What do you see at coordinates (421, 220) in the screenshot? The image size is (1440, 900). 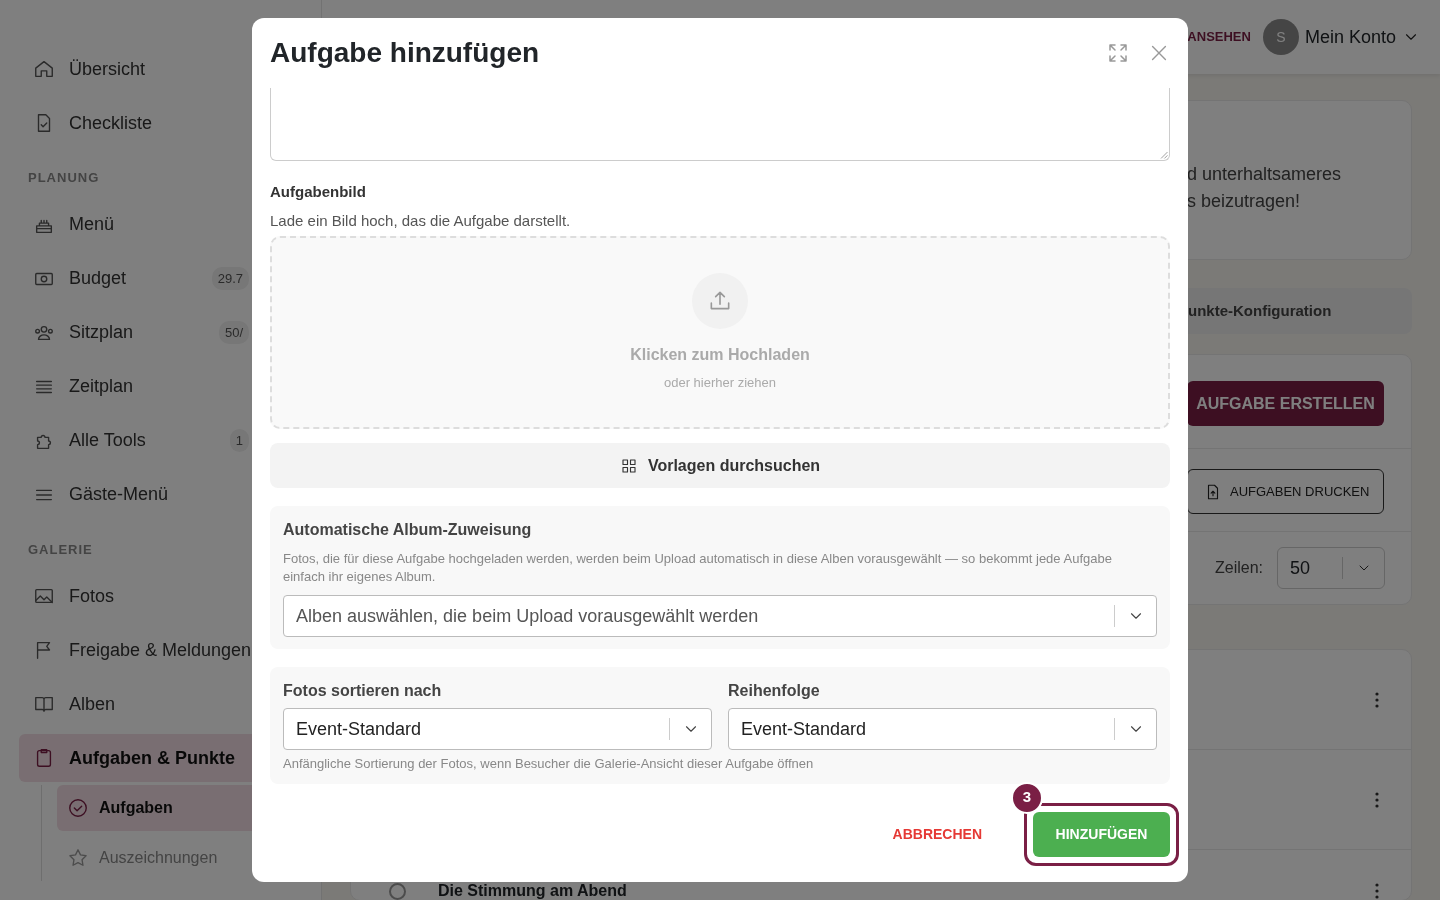 I see `field-hint: Lade ein Bild hoch, das die Aufgabe darstellt.` at bounding box center [421, 220].